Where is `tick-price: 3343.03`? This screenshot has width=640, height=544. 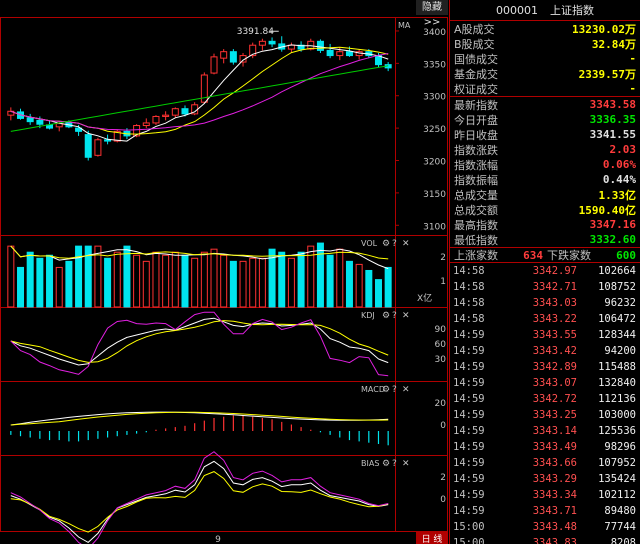 tick-price: 3343.03 is located at coordinates (554, 303).